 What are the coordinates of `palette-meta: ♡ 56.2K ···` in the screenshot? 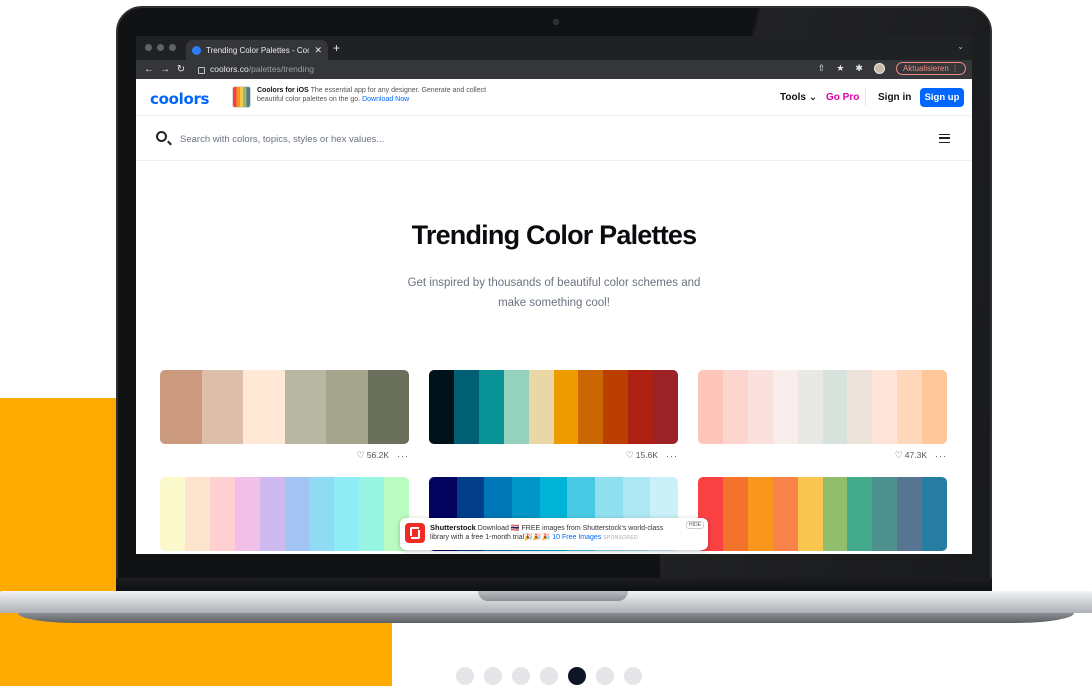 It's located at (375, 455).